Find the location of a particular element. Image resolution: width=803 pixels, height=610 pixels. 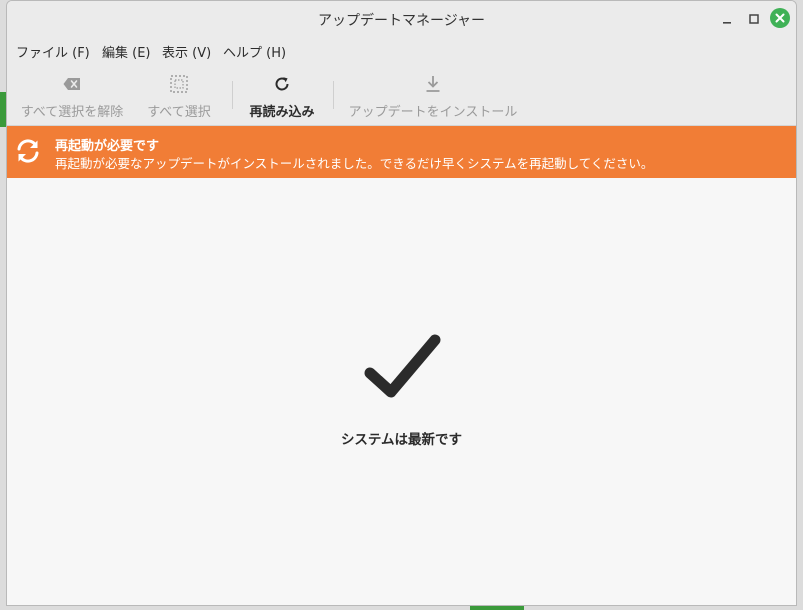

titlebar: アップデートマネージャー is located at coordinates (401, 19).